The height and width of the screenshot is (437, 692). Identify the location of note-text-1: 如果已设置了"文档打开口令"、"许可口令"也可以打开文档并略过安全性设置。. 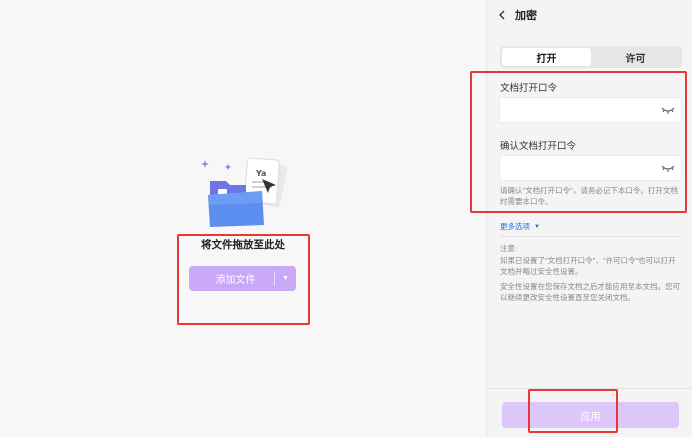
(588, 266).